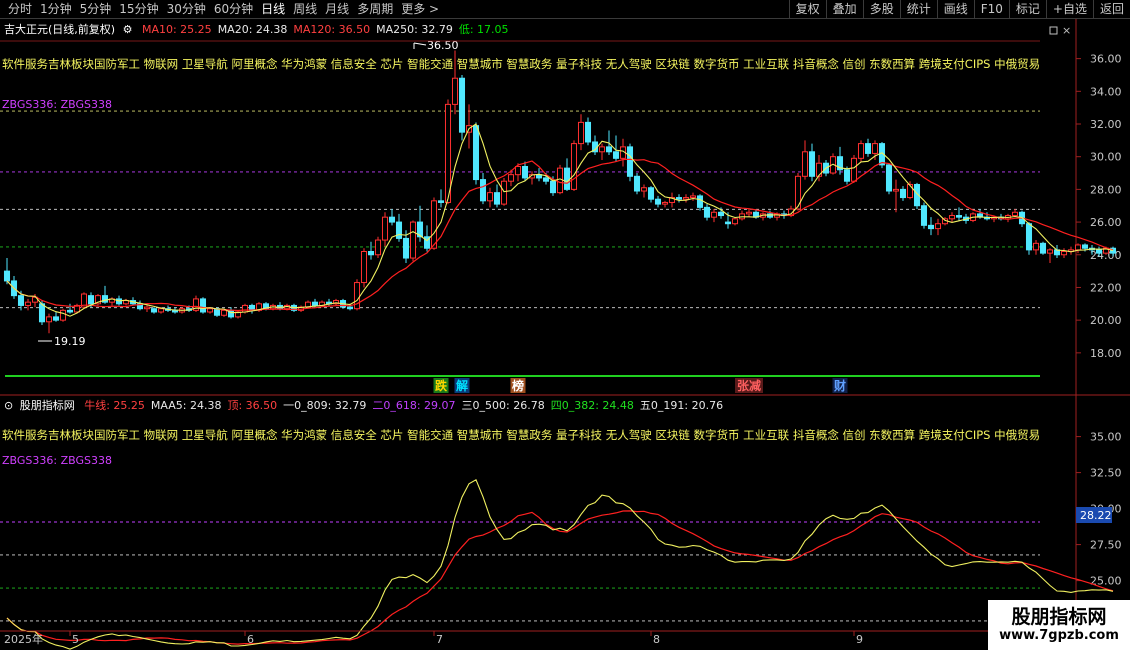 The height and width of the screenshot is (650, 1130). Describe the element at coordinates (1059, 635) in the screenshot. I see `watermark-url: www.7gpzb.com` at that location.